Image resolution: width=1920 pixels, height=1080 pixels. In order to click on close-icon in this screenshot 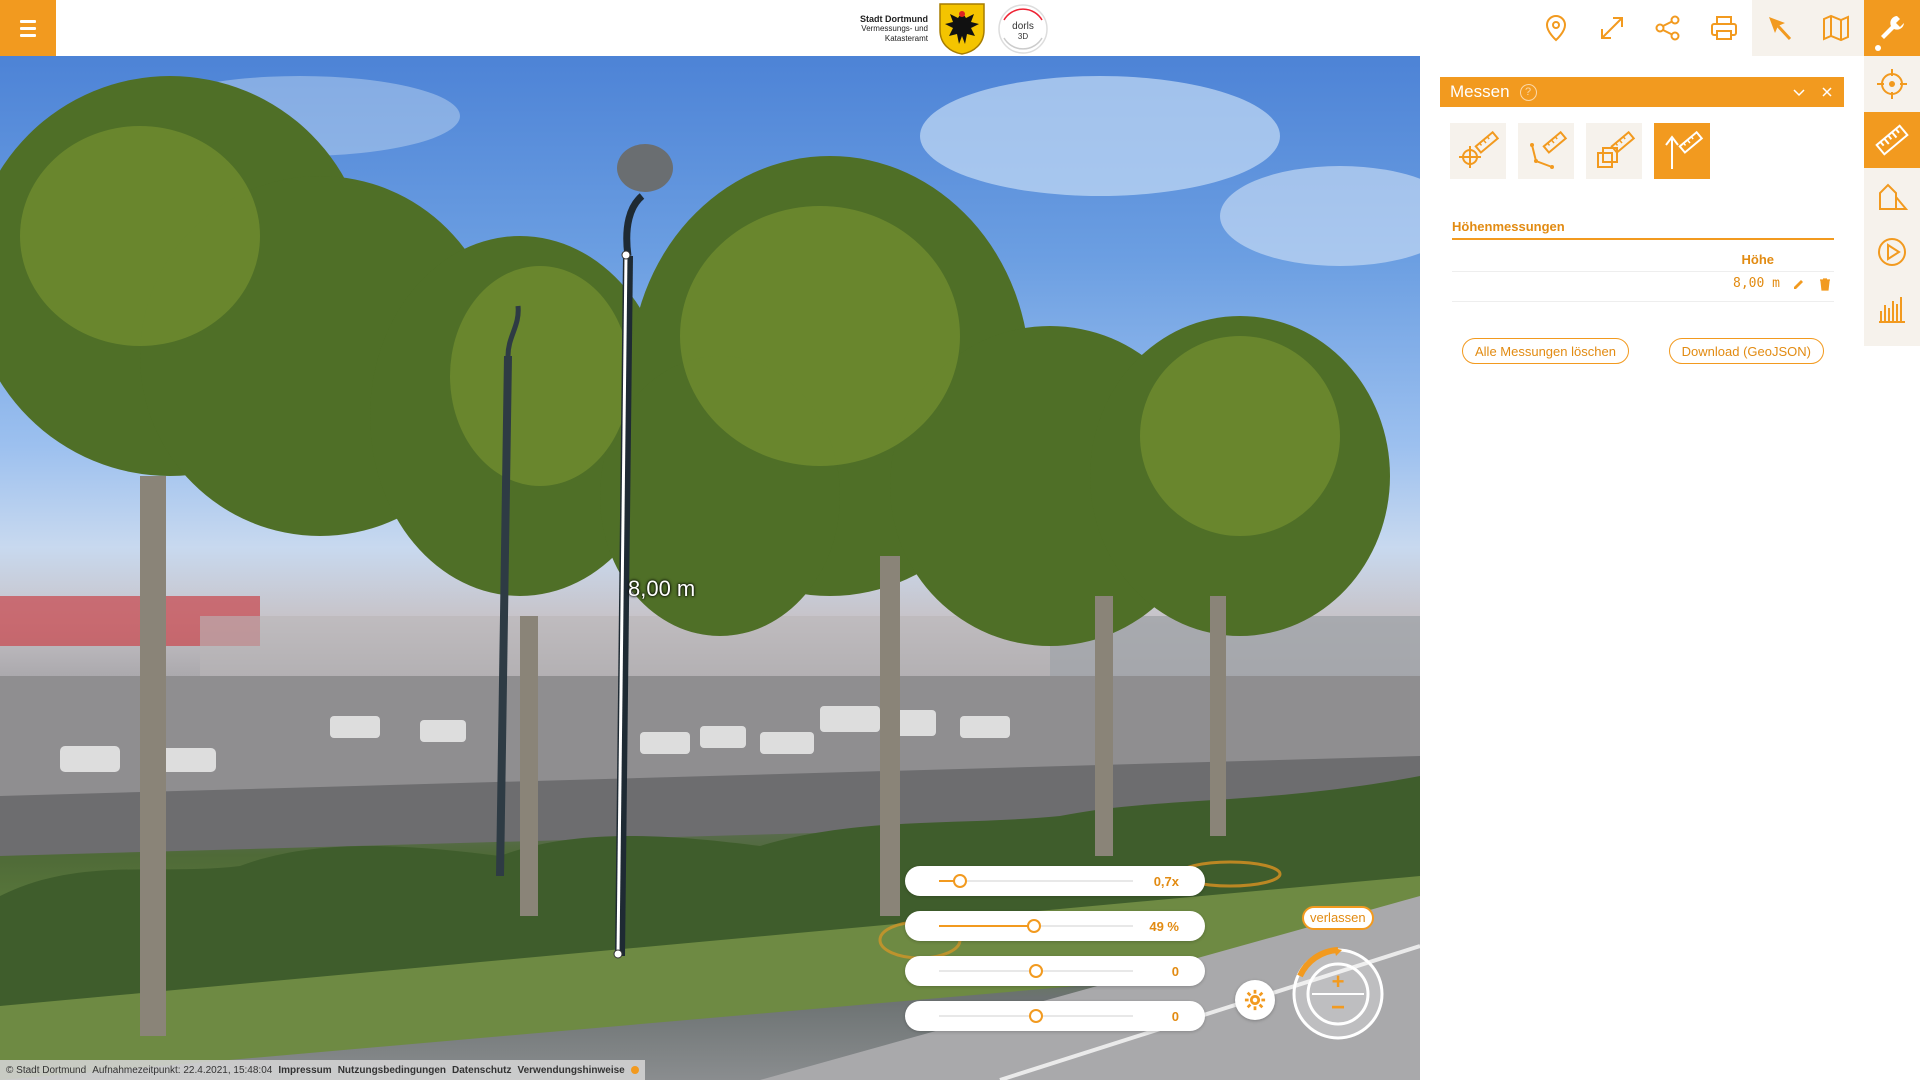, I will do `click(1827, 92)`.